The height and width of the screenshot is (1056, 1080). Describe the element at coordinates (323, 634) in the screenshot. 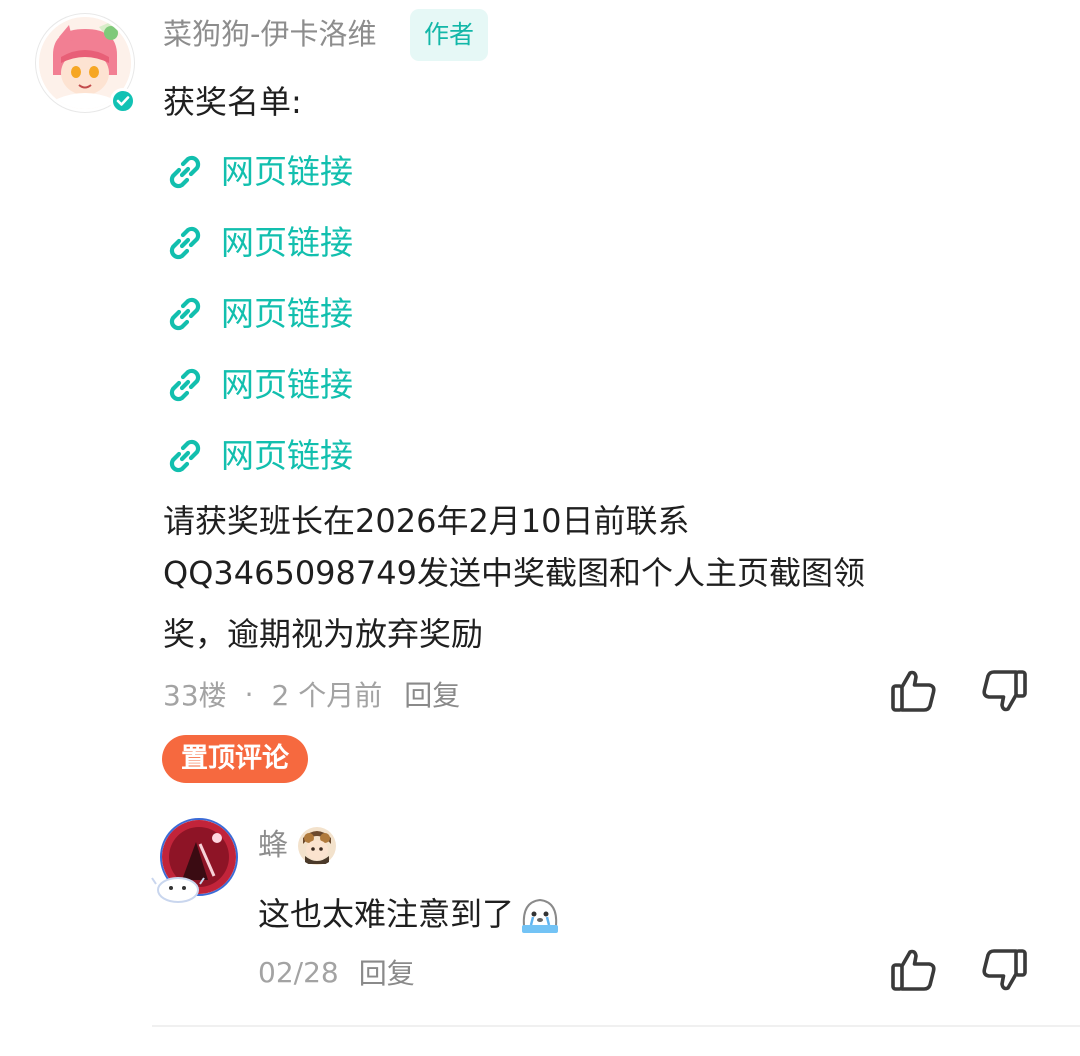

I see `comment-body-line-3: 奖，逾期视为放弃奖励` at that location.